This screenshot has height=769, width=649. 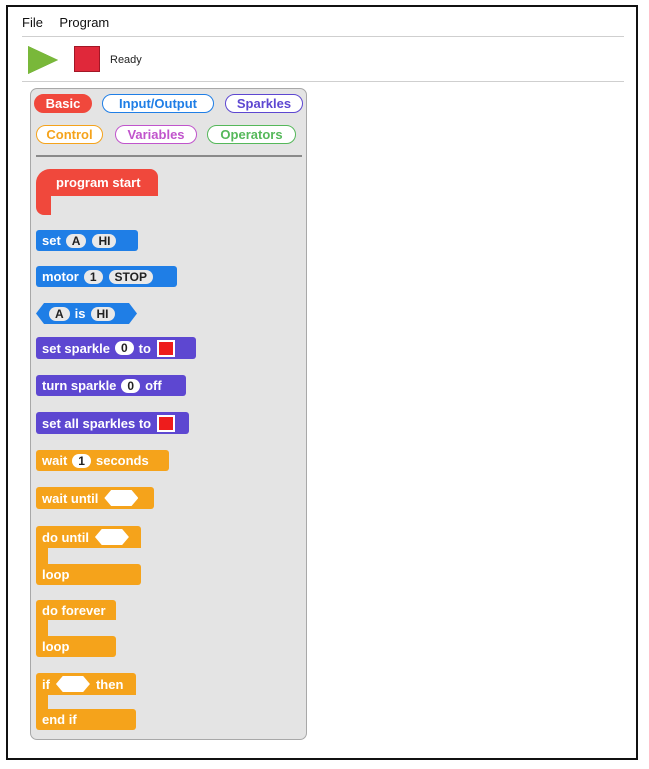 I want to click on block-do-forever: do forever, so click(x=76, y=610).